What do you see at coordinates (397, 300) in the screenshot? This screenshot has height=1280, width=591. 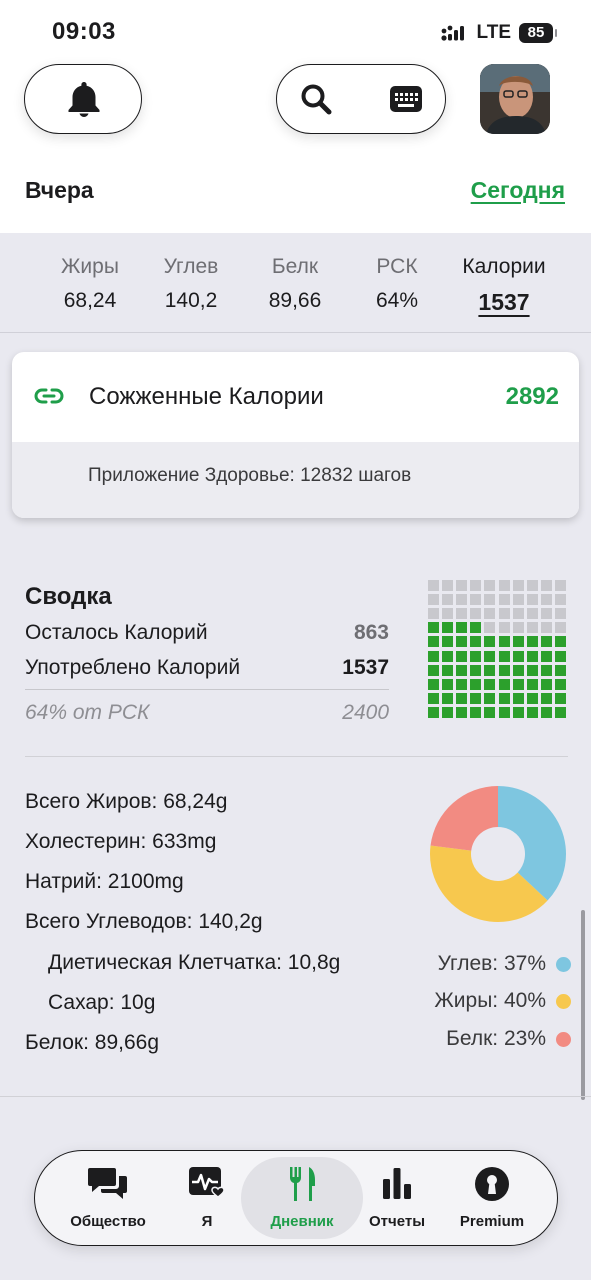 I see `macro-value: 64%` at bounding box center [397, 300].